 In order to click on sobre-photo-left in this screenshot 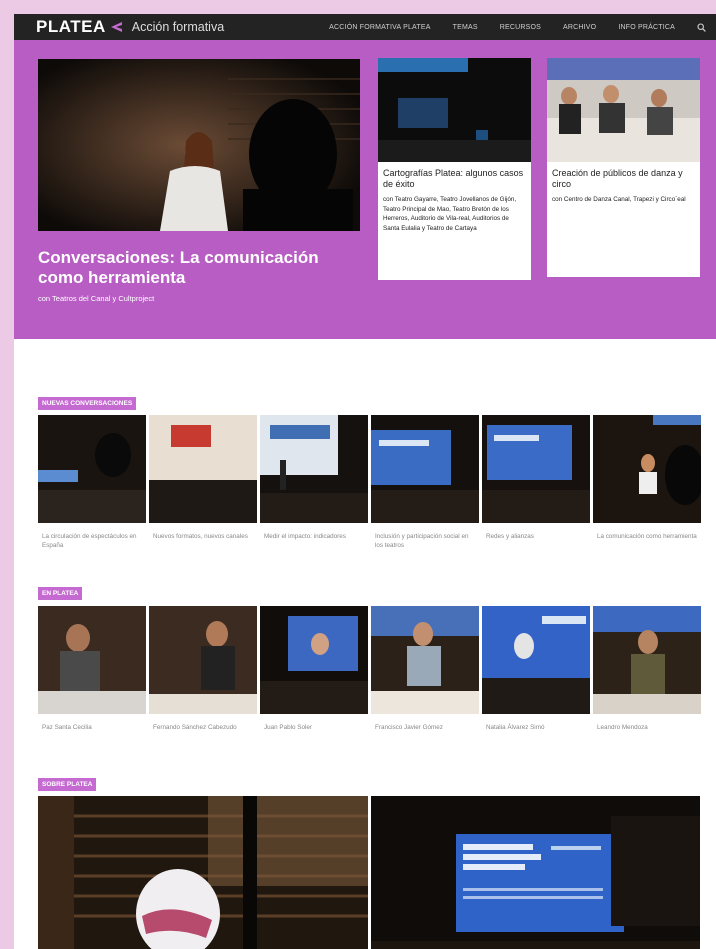, I will do `click(203, 872)`.